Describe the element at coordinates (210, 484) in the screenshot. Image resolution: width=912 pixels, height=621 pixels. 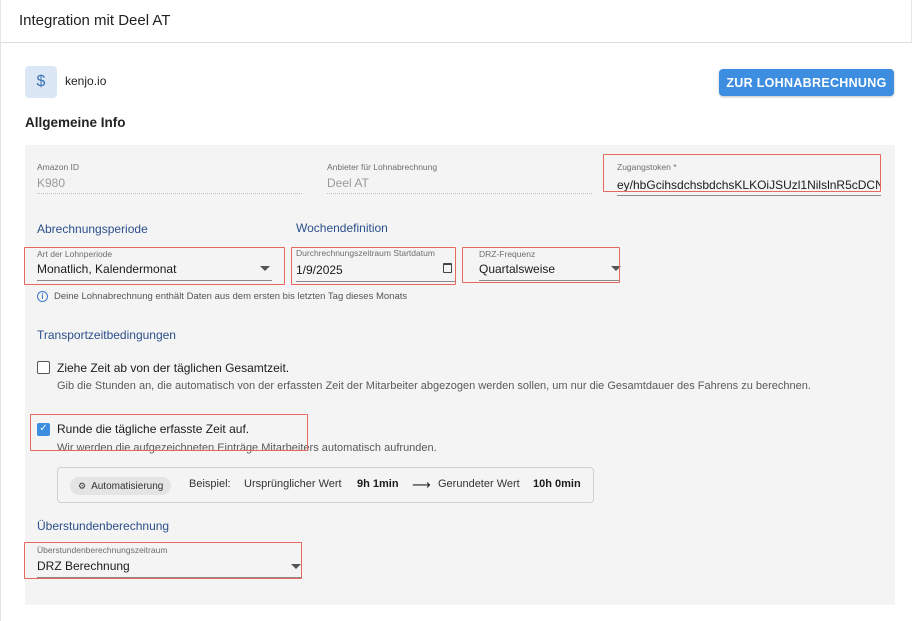
I see `example-label: Beispiel:` at that location.